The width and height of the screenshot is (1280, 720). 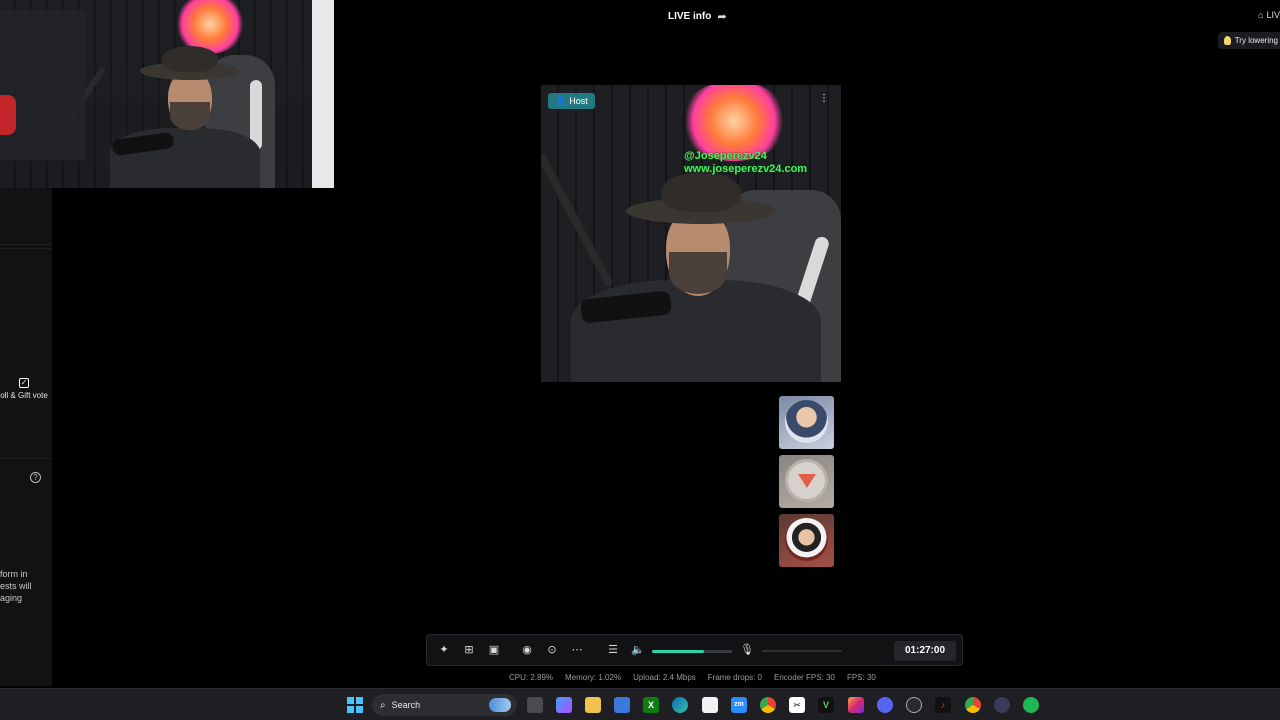 I want to click on host-streamer, so click(x=696, y=271).